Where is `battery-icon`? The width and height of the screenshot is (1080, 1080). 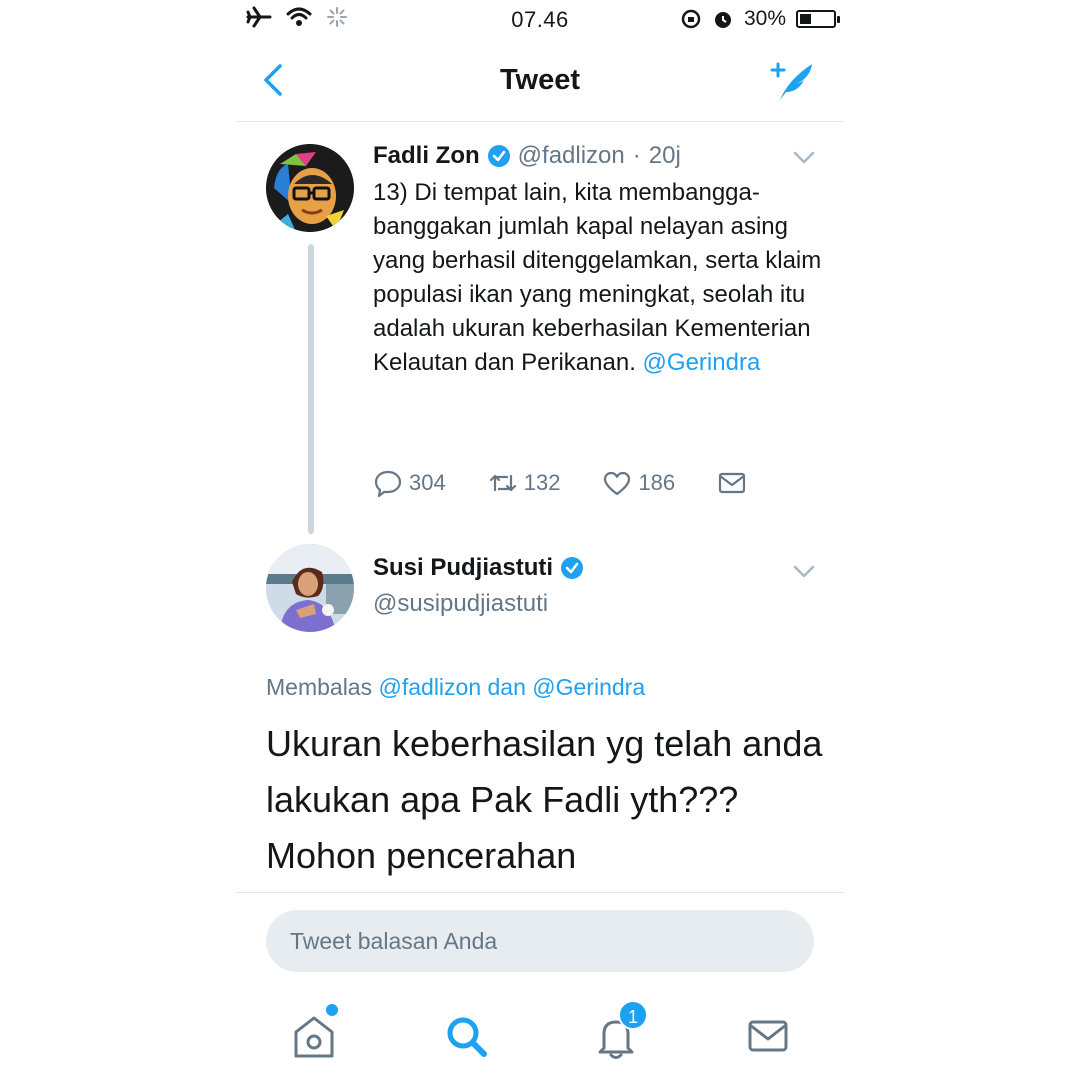 battery-icon is located at coordinates (818, 19).